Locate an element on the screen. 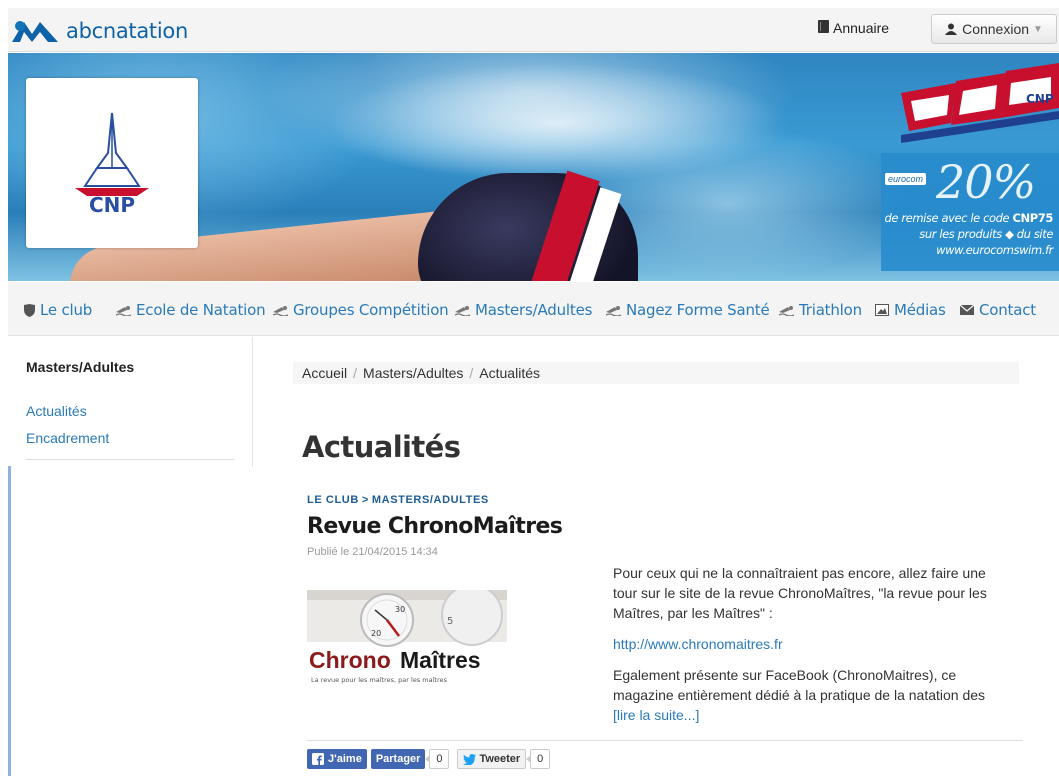  share-bar: J'aime Partager 0 Tweeter 0 is located at coordinates (665, 754).